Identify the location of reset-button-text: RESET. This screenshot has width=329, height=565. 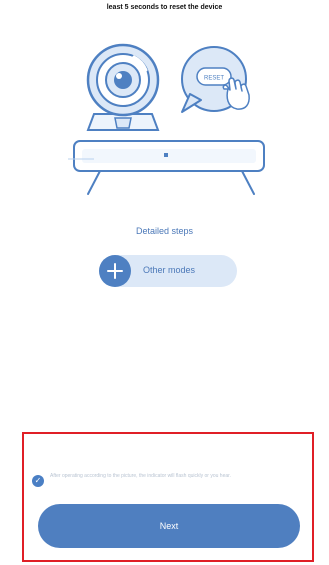
(214, 79).